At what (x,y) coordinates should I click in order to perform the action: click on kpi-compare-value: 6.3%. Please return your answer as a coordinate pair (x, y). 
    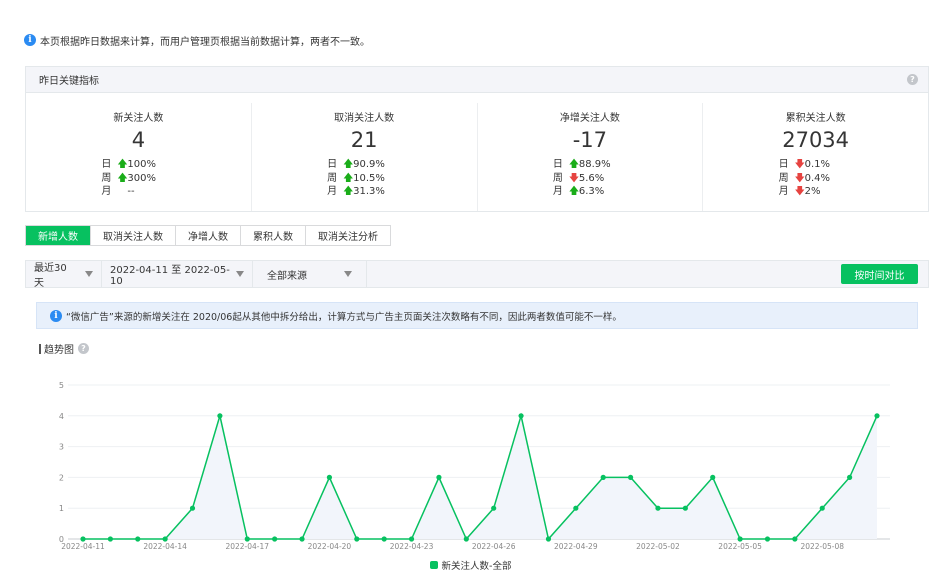
    Looking at the image, I should click on (591, 191).